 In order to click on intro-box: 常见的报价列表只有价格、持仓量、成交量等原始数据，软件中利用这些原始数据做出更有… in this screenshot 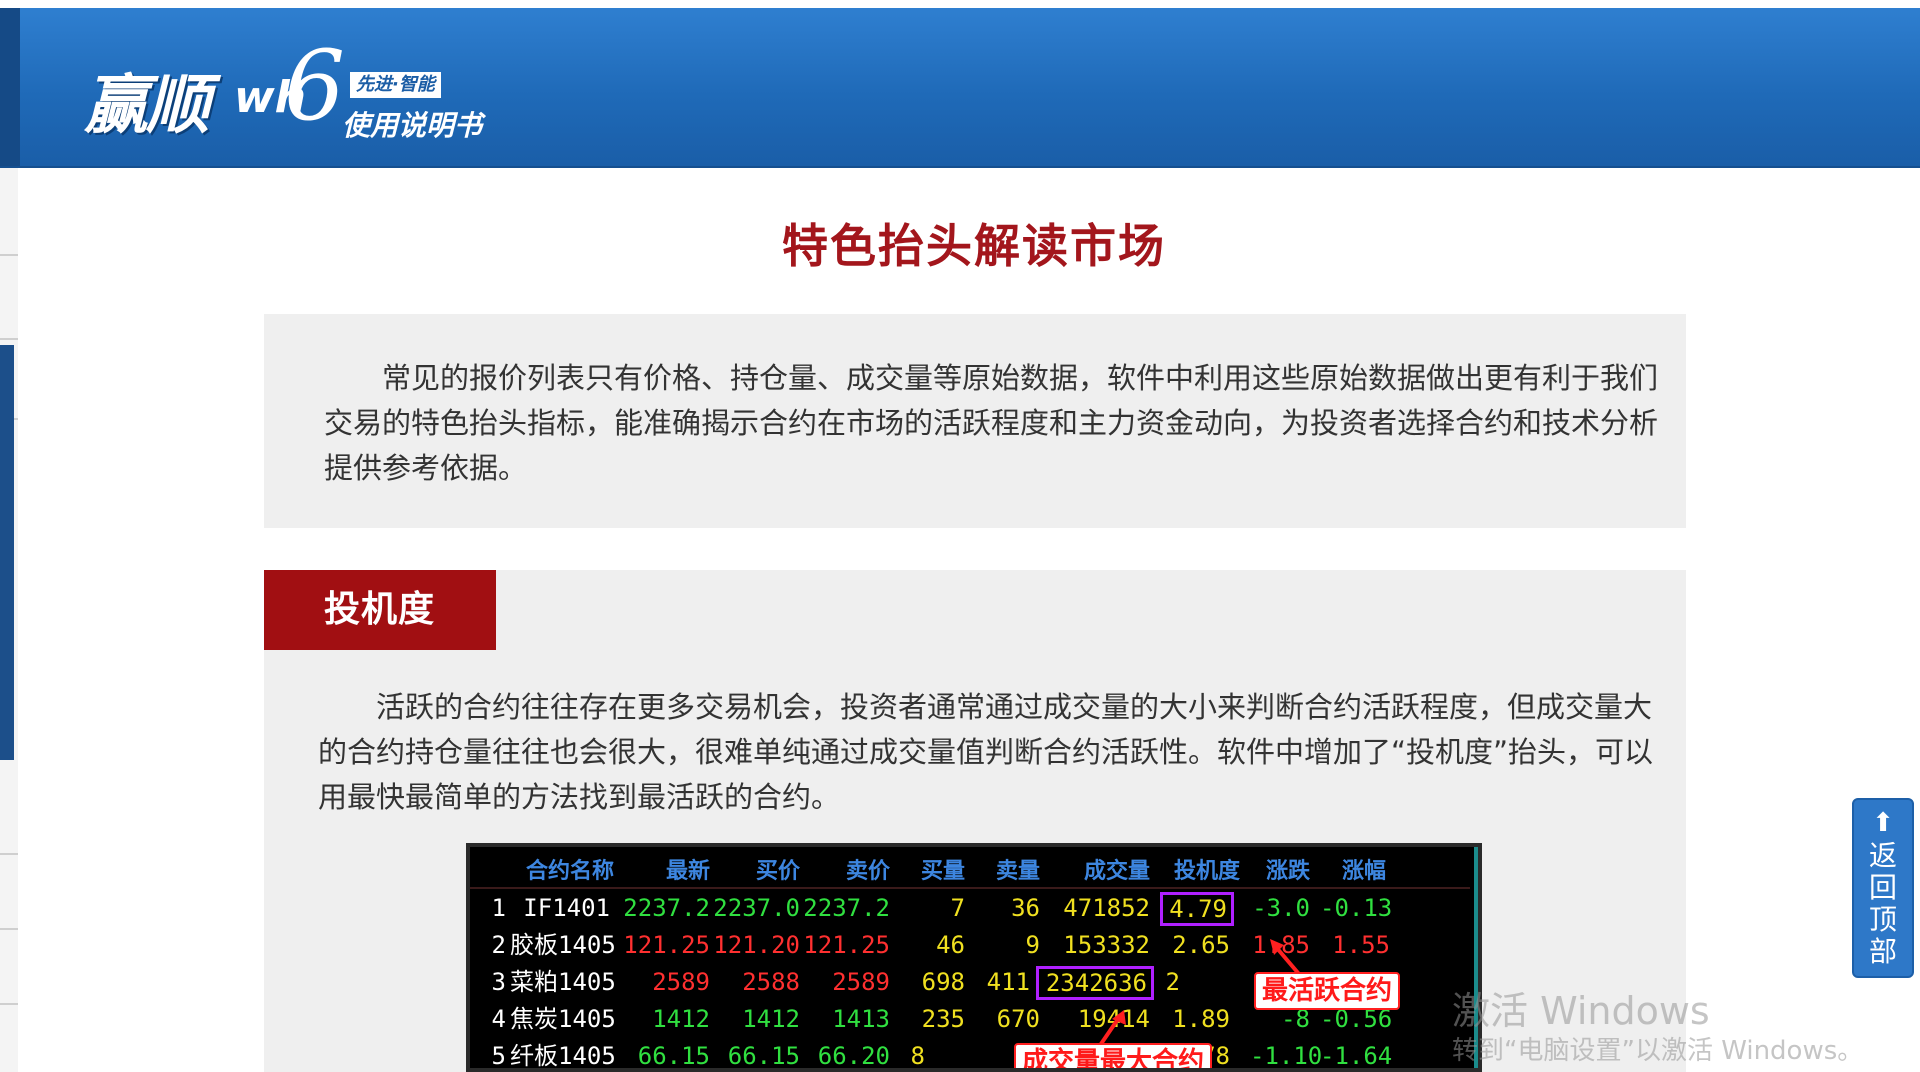, I will do `click(975, 421)`.